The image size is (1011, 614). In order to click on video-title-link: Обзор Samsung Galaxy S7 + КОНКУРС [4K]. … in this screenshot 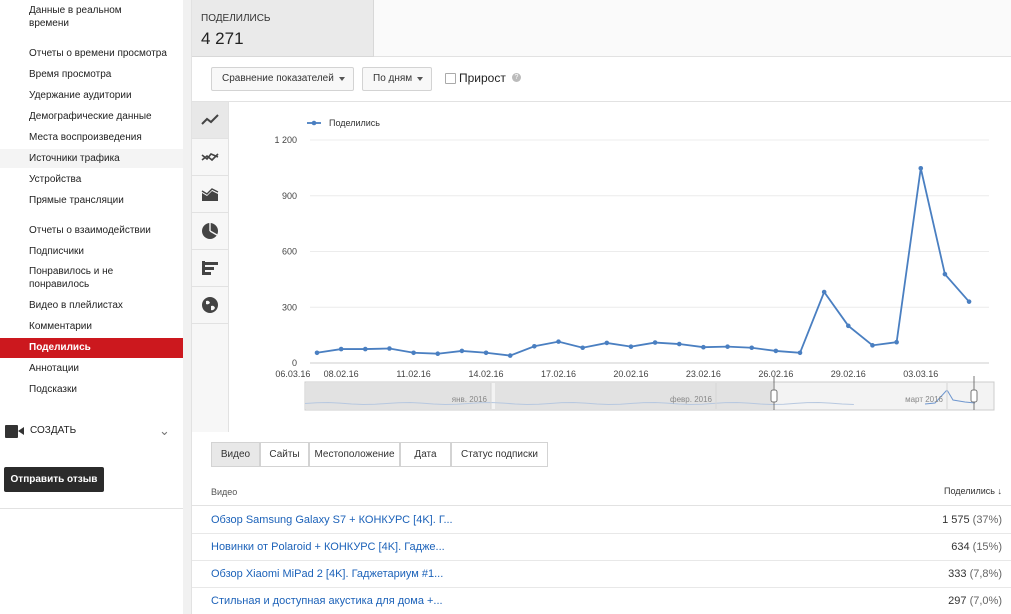, I will do `click(332, 520)`.